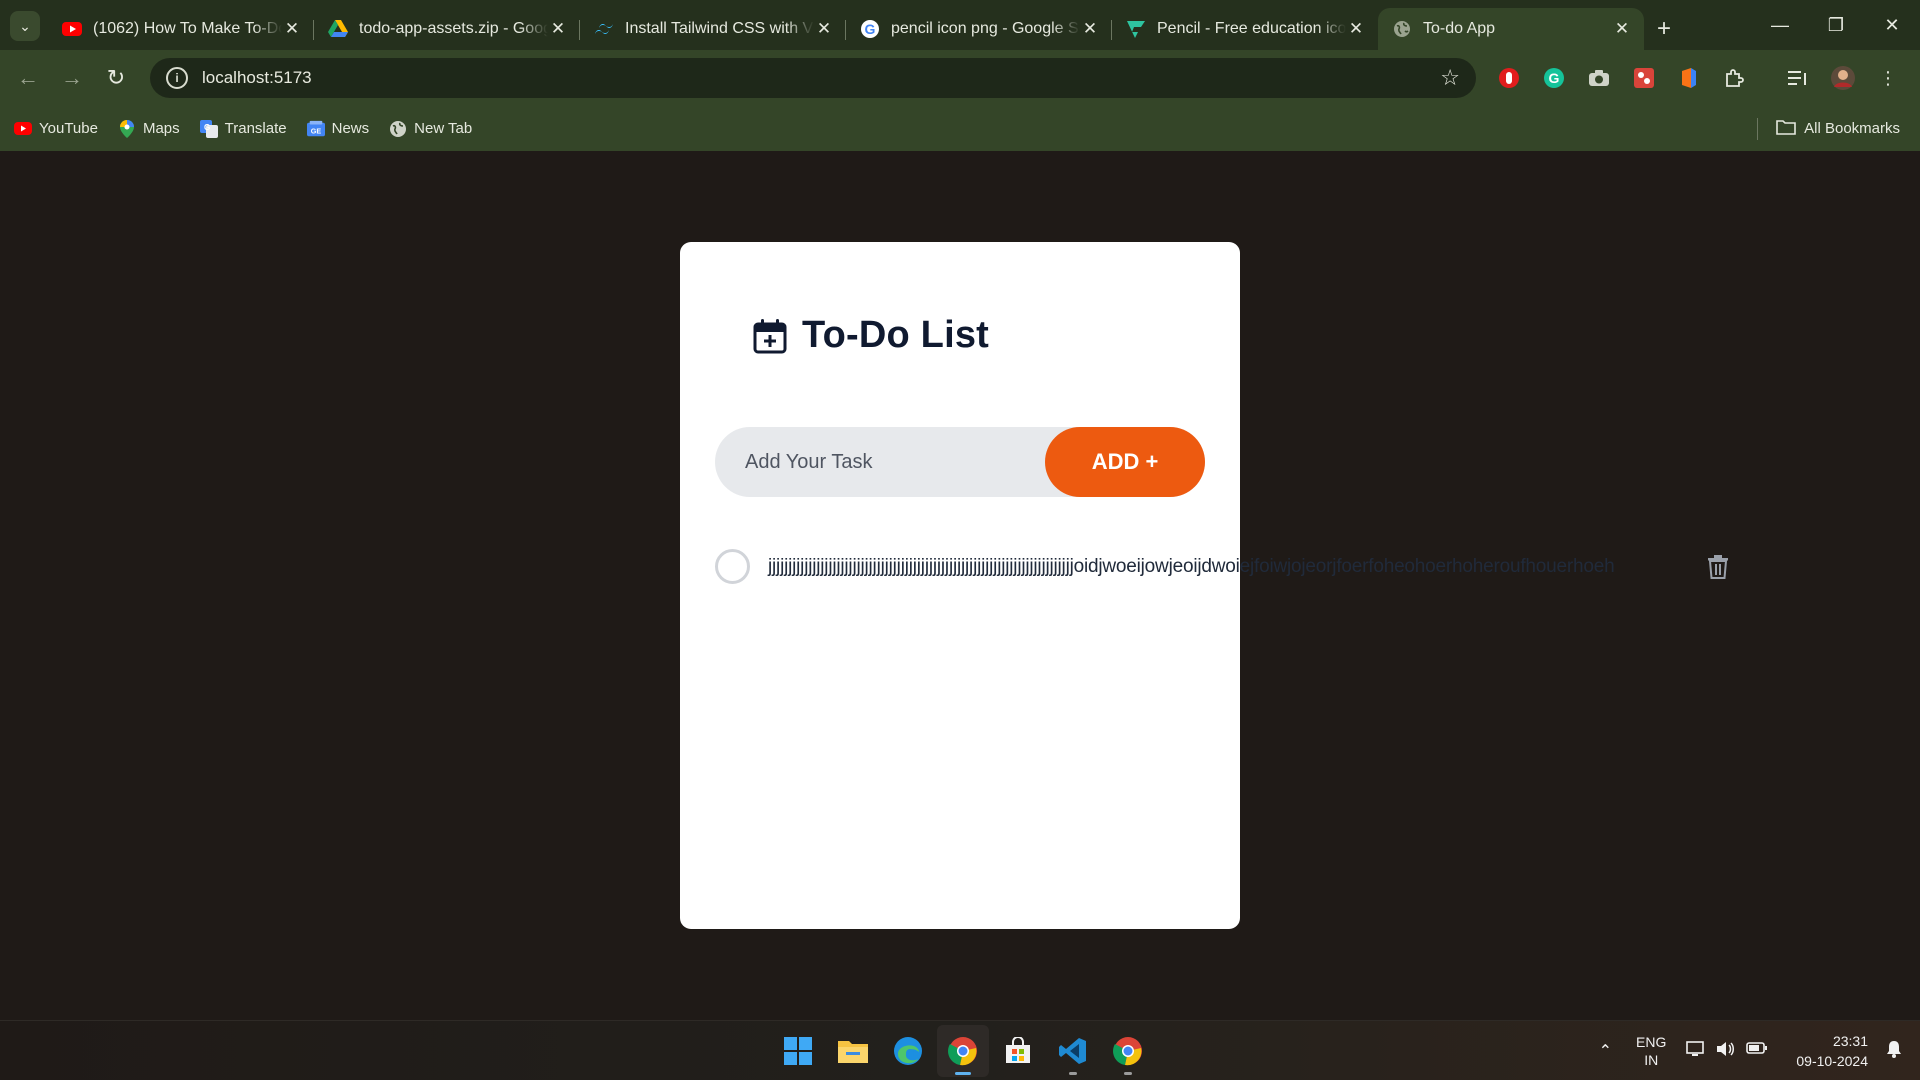  I want to click on globe-icon, so click(398, 129).